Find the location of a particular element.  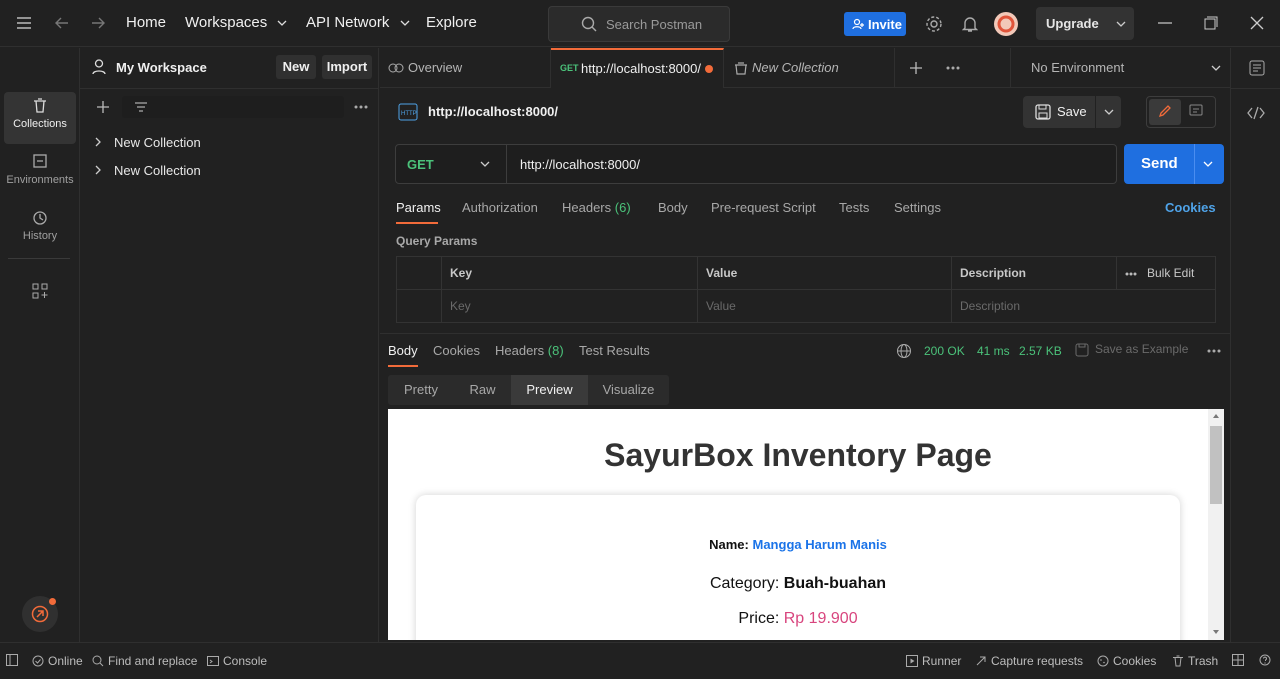

method-select: GET is located at coordinates (451, 164).